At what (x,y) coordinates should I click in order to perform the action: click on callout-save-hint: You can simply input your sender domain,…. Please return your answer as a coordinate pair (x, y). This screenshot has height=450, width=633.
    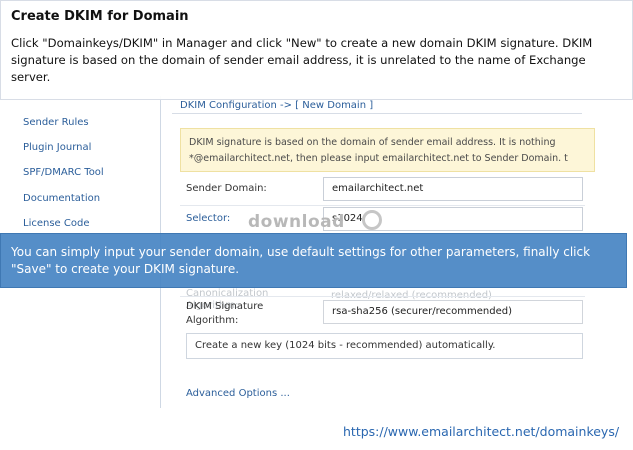
    Looking at the image, I should click on (313, 260).